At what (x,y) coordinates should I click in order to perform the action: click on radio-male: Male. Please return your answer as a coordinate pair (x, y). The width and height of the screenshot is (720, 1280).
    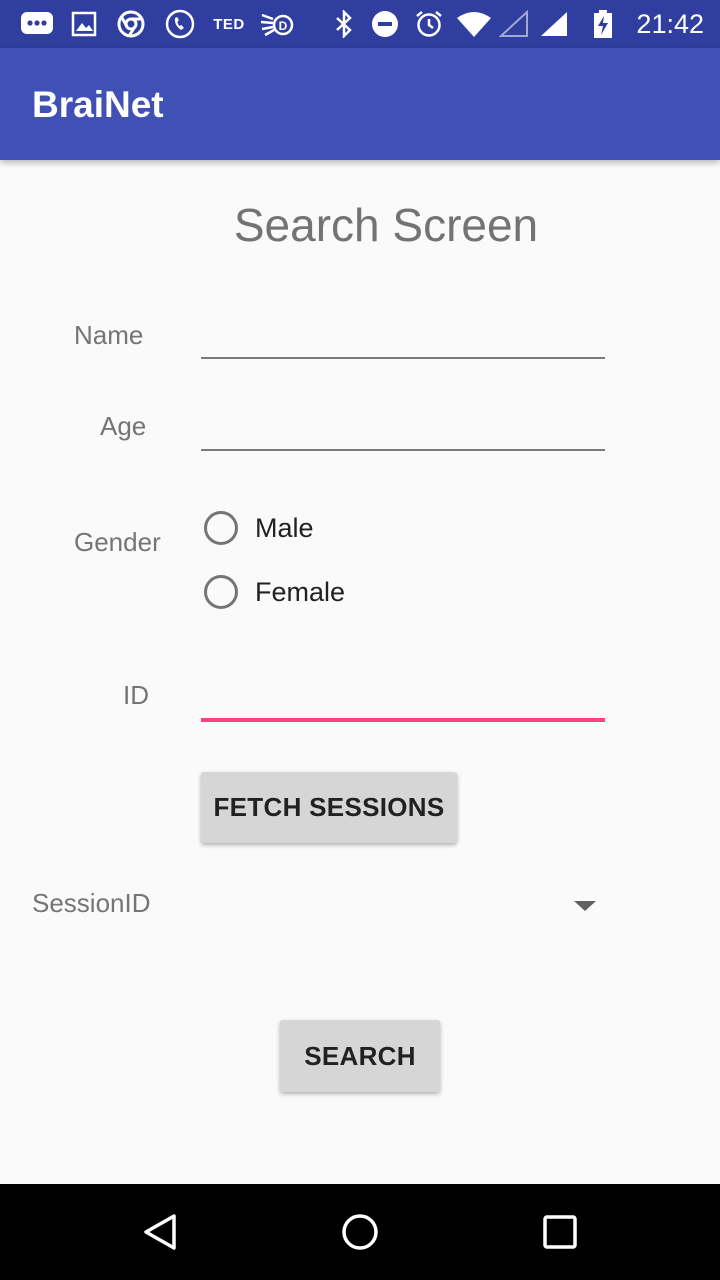
    Looking at the image, I should click on (259, 528).